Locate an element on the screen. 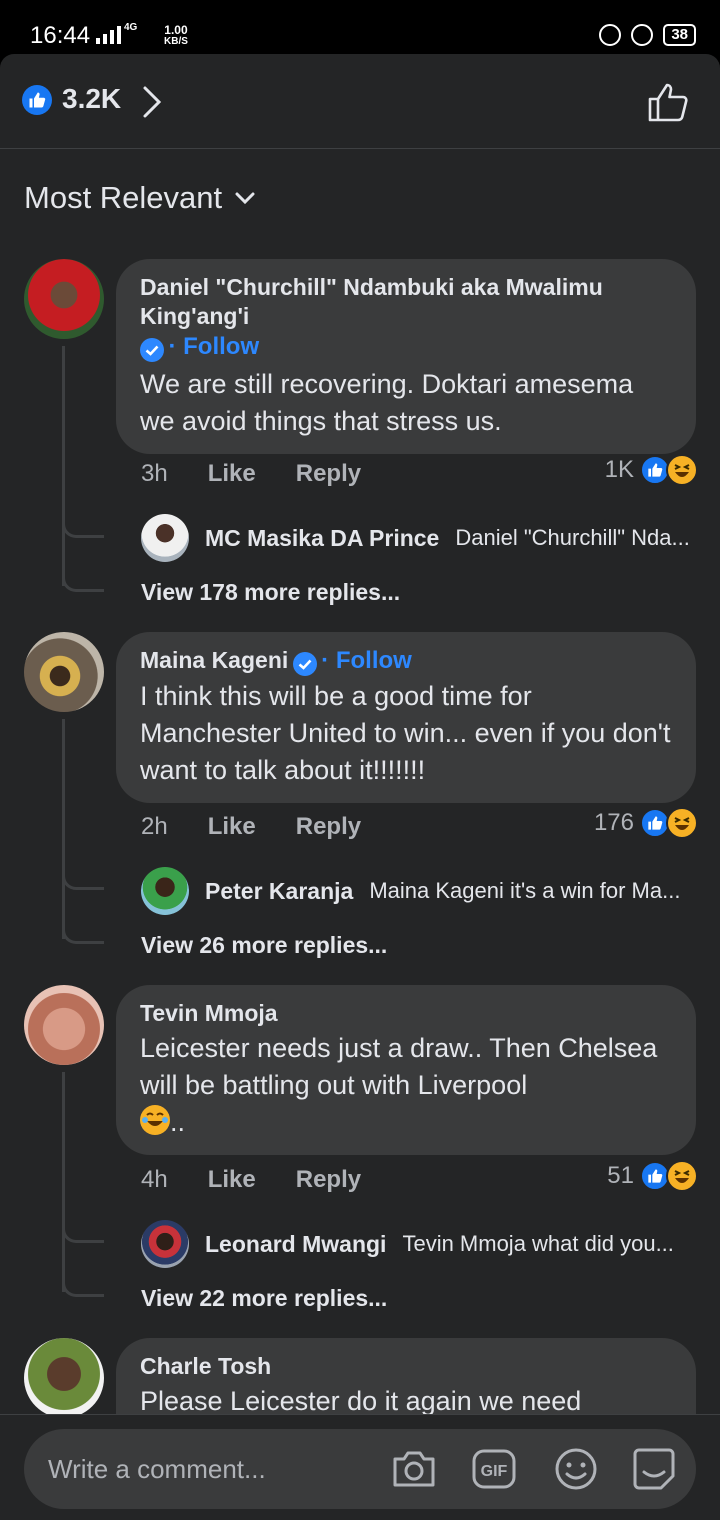  comment-actions: 2h Like Reply is located at coordinates (251, 827).